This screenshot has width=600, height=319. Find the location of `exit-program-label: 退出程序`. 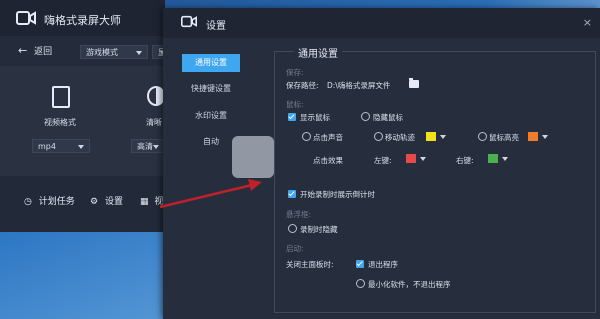

exit-program-label: 退出程序 is located at coordinates (383, 264).